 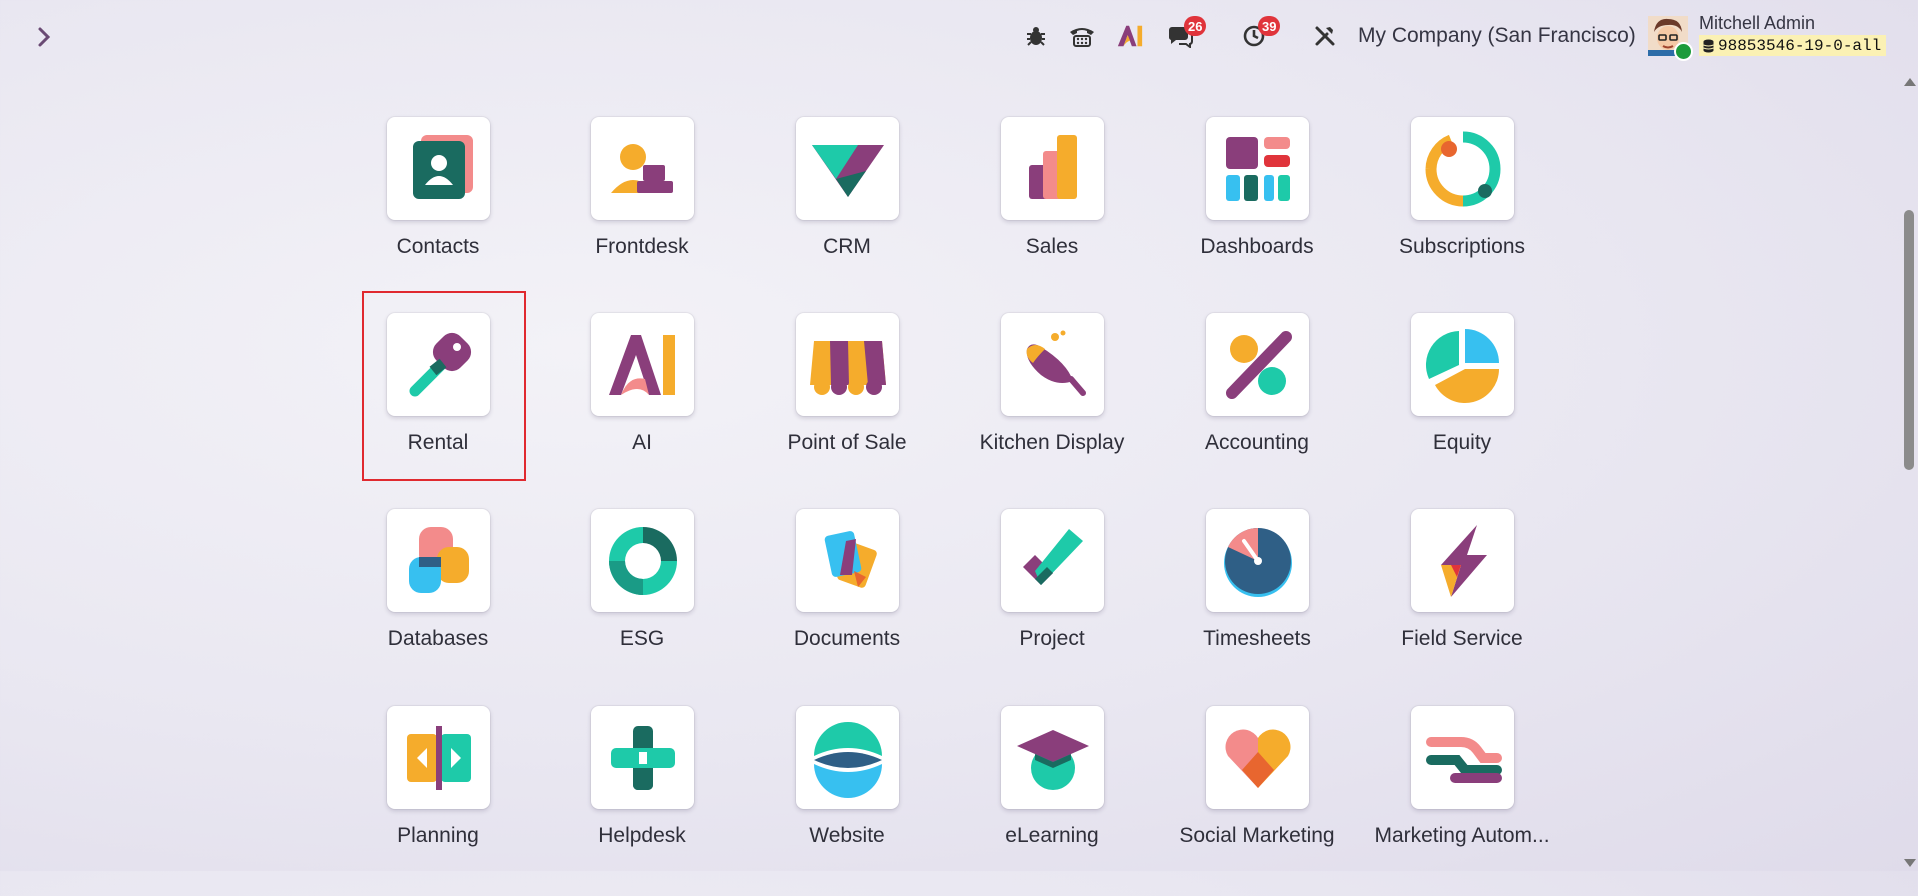 I want to click on timesheets-icon, so click(x=1257, y=560).